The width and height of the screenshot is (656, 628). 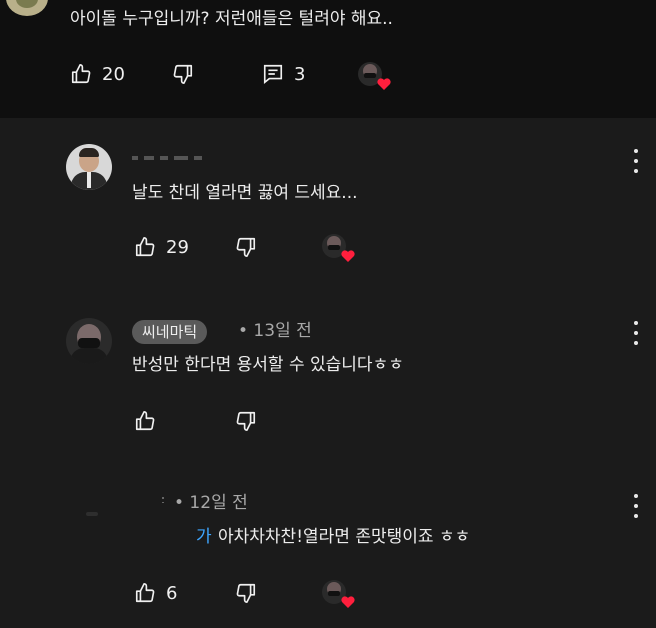 What do you see at coordinates (337, 248) in the screenshot?
I see `reply-1-creator-heart` at bounding box center [337, 248].